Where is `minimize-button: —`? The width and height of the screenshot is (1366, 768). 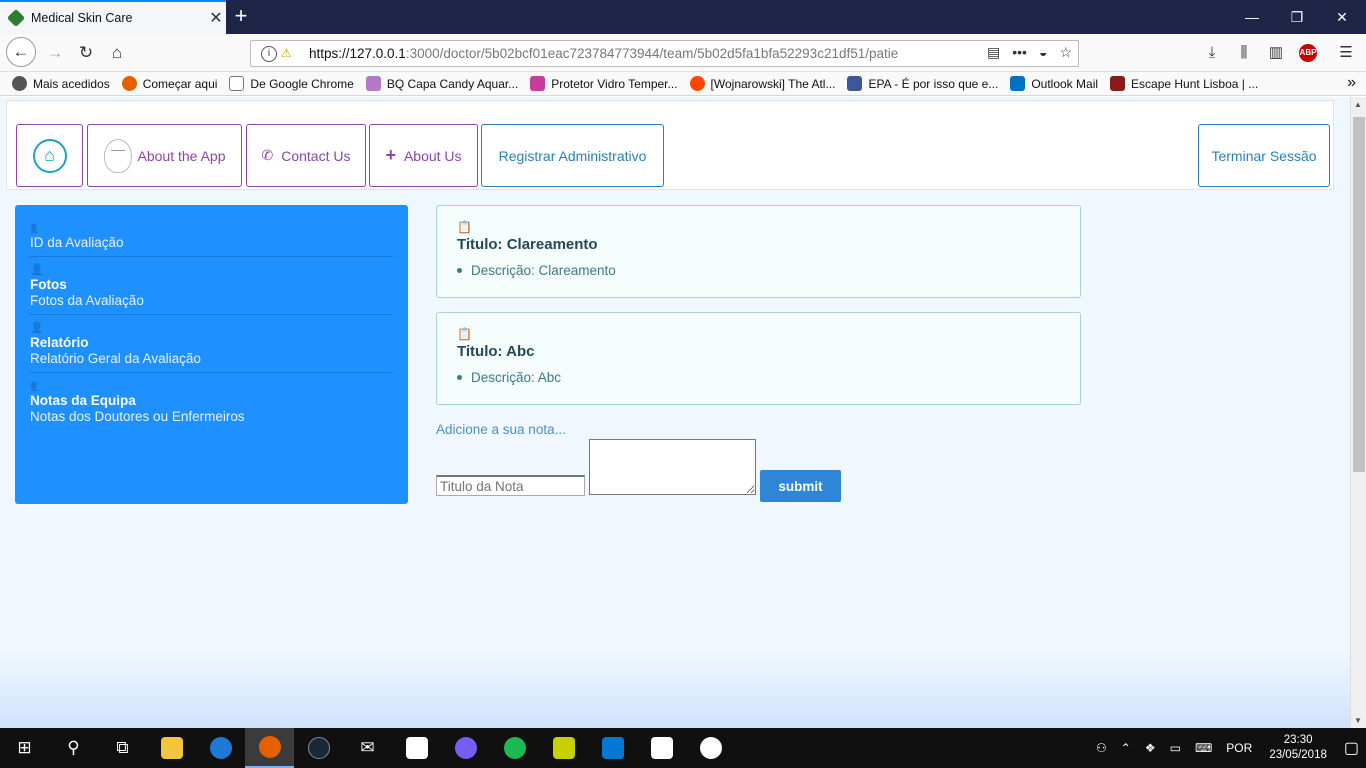
minimize-button: — is located at coordinates (1252, 17).